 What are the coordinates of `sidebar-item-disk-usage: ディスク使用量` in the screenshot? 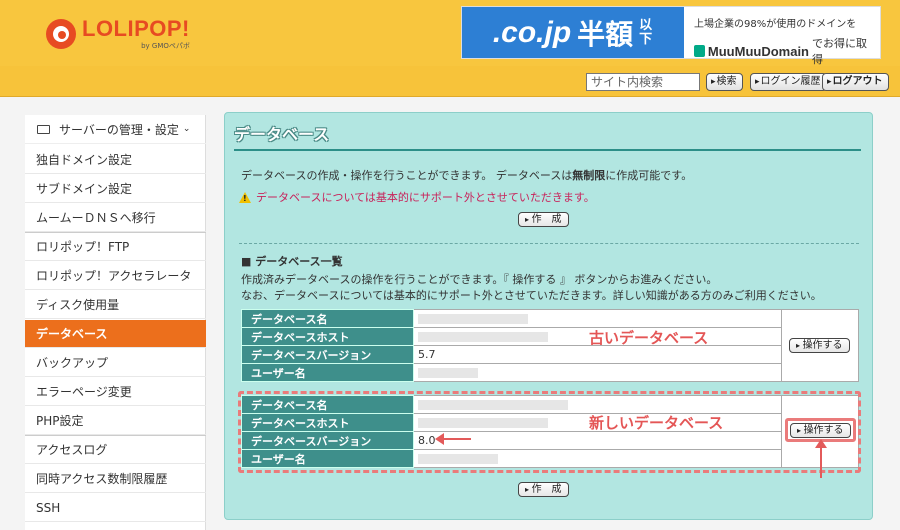 It's located at (115, 305).